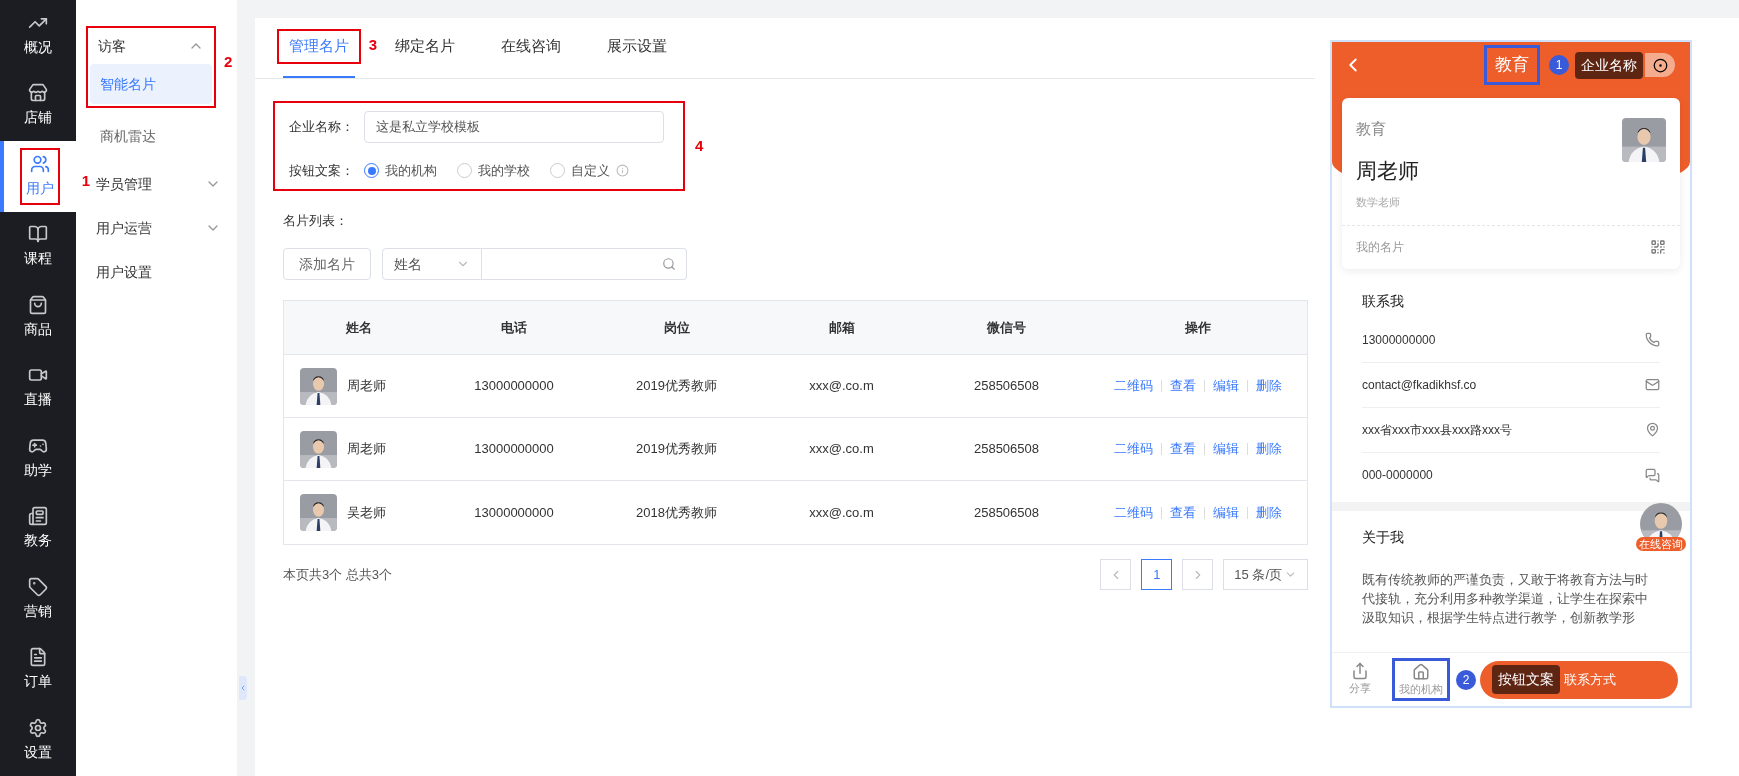  I want to click on home-icon, so click(1421, 672).